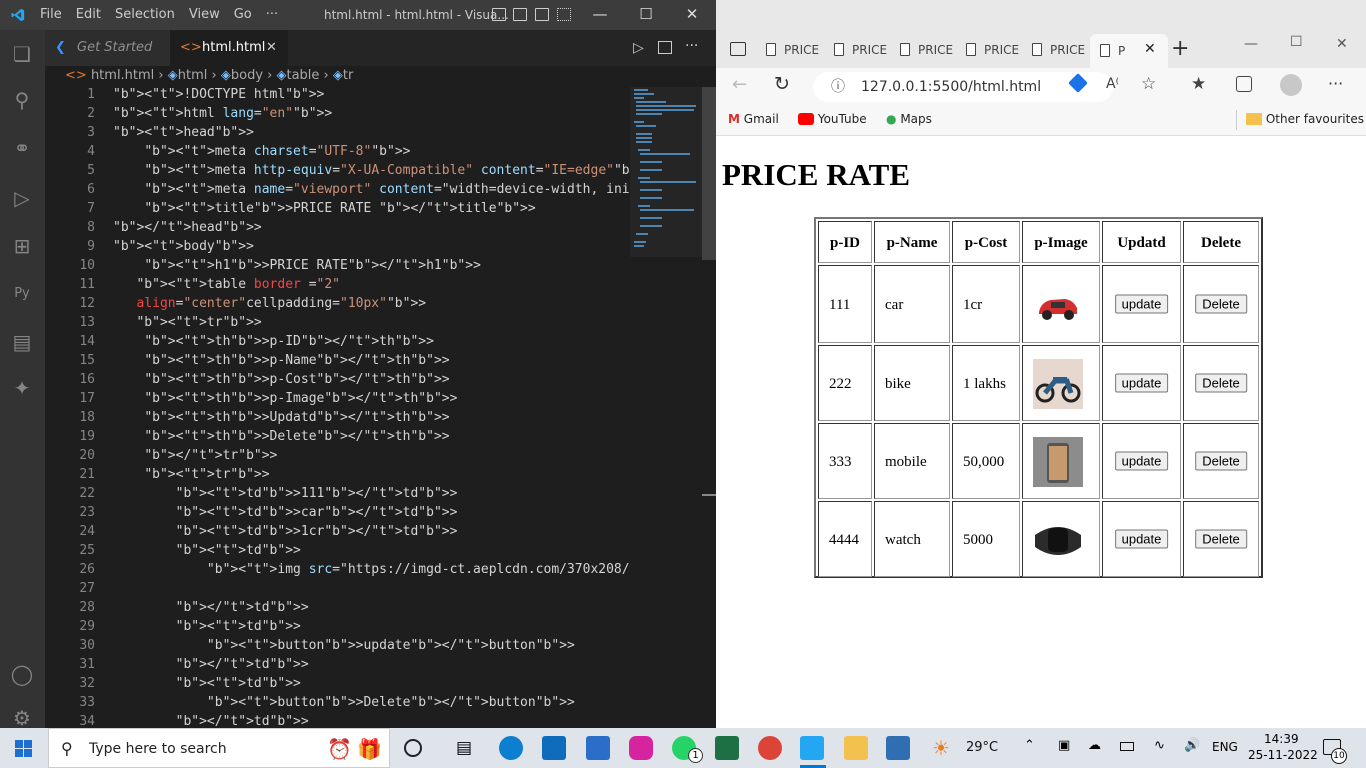 This screenshot has height=768, width=1366. What do you see at coordinates (1127, 746) in the screenshot?
I see `battery-icon` at bounding box center [1127, 746].